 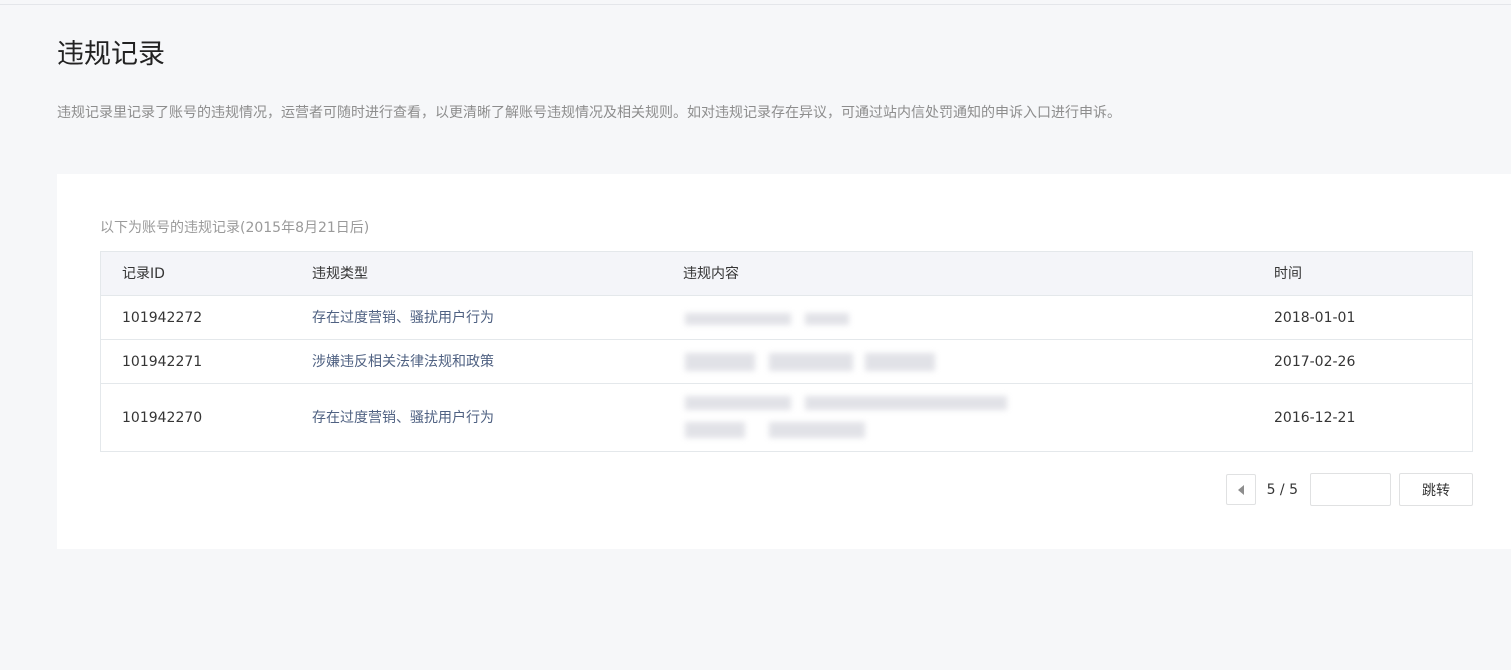 I want to click on prev-page-button, so click(x=1240, y=489).